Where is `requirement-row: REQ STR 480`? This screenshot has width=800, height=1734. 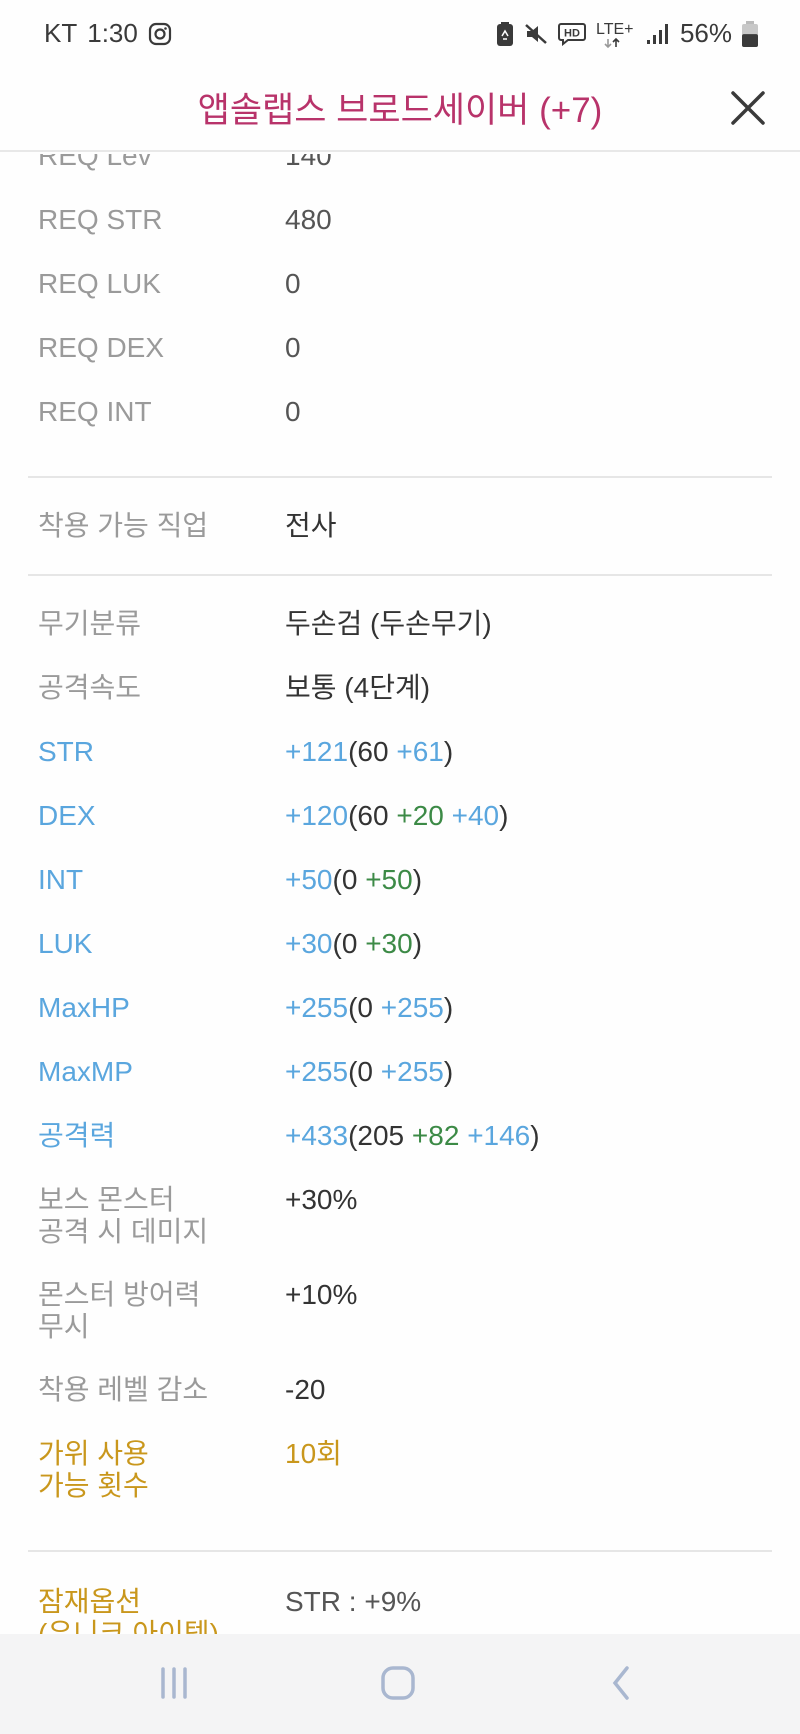 requirement-row: REQ STR 480 is located at coordinates (400, 236).